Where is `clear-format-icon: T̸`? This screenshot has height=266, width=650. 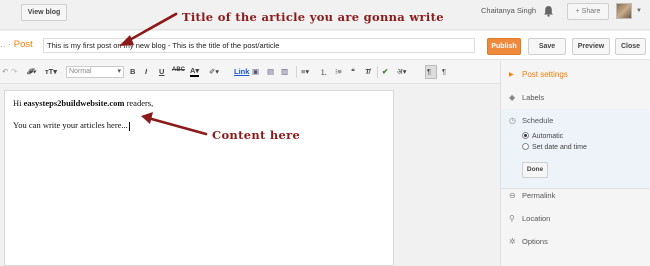
clear-format-icon: T̸ is located at coordinates (367, 71).